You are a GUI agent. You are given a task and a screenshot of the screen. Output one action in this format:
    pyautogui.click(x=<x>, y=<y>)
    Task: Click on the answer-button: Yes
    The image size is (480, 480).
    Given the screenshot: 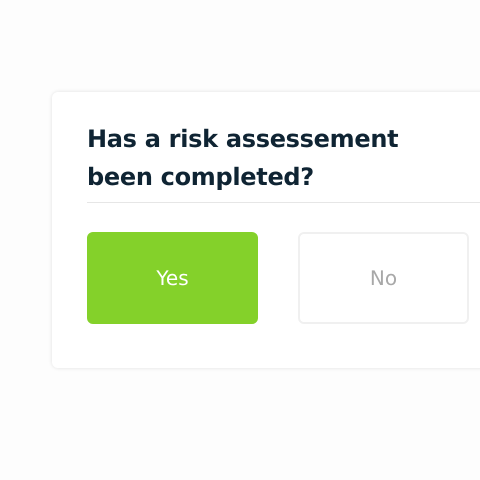 What is the action you would take?
    pyautogui.click(x=172, y=278)
    